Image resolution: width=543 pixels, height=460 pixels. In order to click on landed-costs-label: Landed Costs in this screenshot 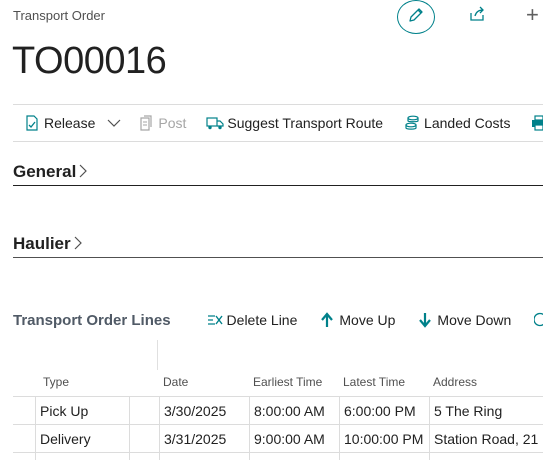, I will do `click(467, 123)`.